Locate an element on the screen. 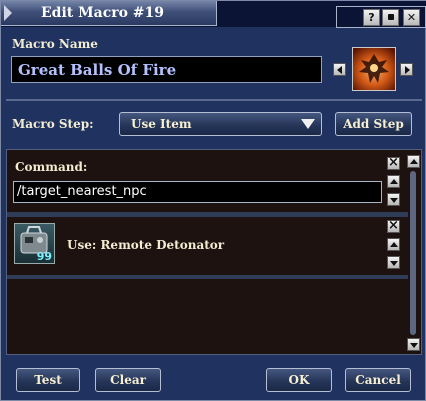 The height and width of the screenshot is (401, 426). macro-icon is located at coordinates (374, 69).